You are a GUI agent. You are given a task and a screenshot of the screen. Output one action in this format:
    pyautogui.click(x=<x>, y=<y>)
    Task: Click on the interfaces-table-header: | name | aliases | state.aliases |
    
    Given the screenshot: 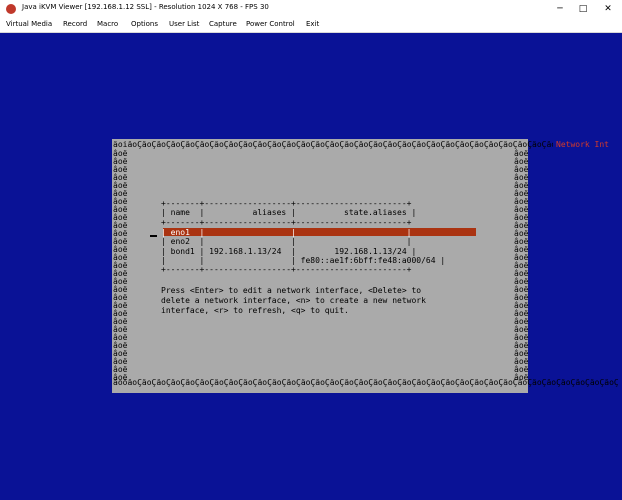 What is the action you would take?
    pyautogui.click(x=289, y=212)
    